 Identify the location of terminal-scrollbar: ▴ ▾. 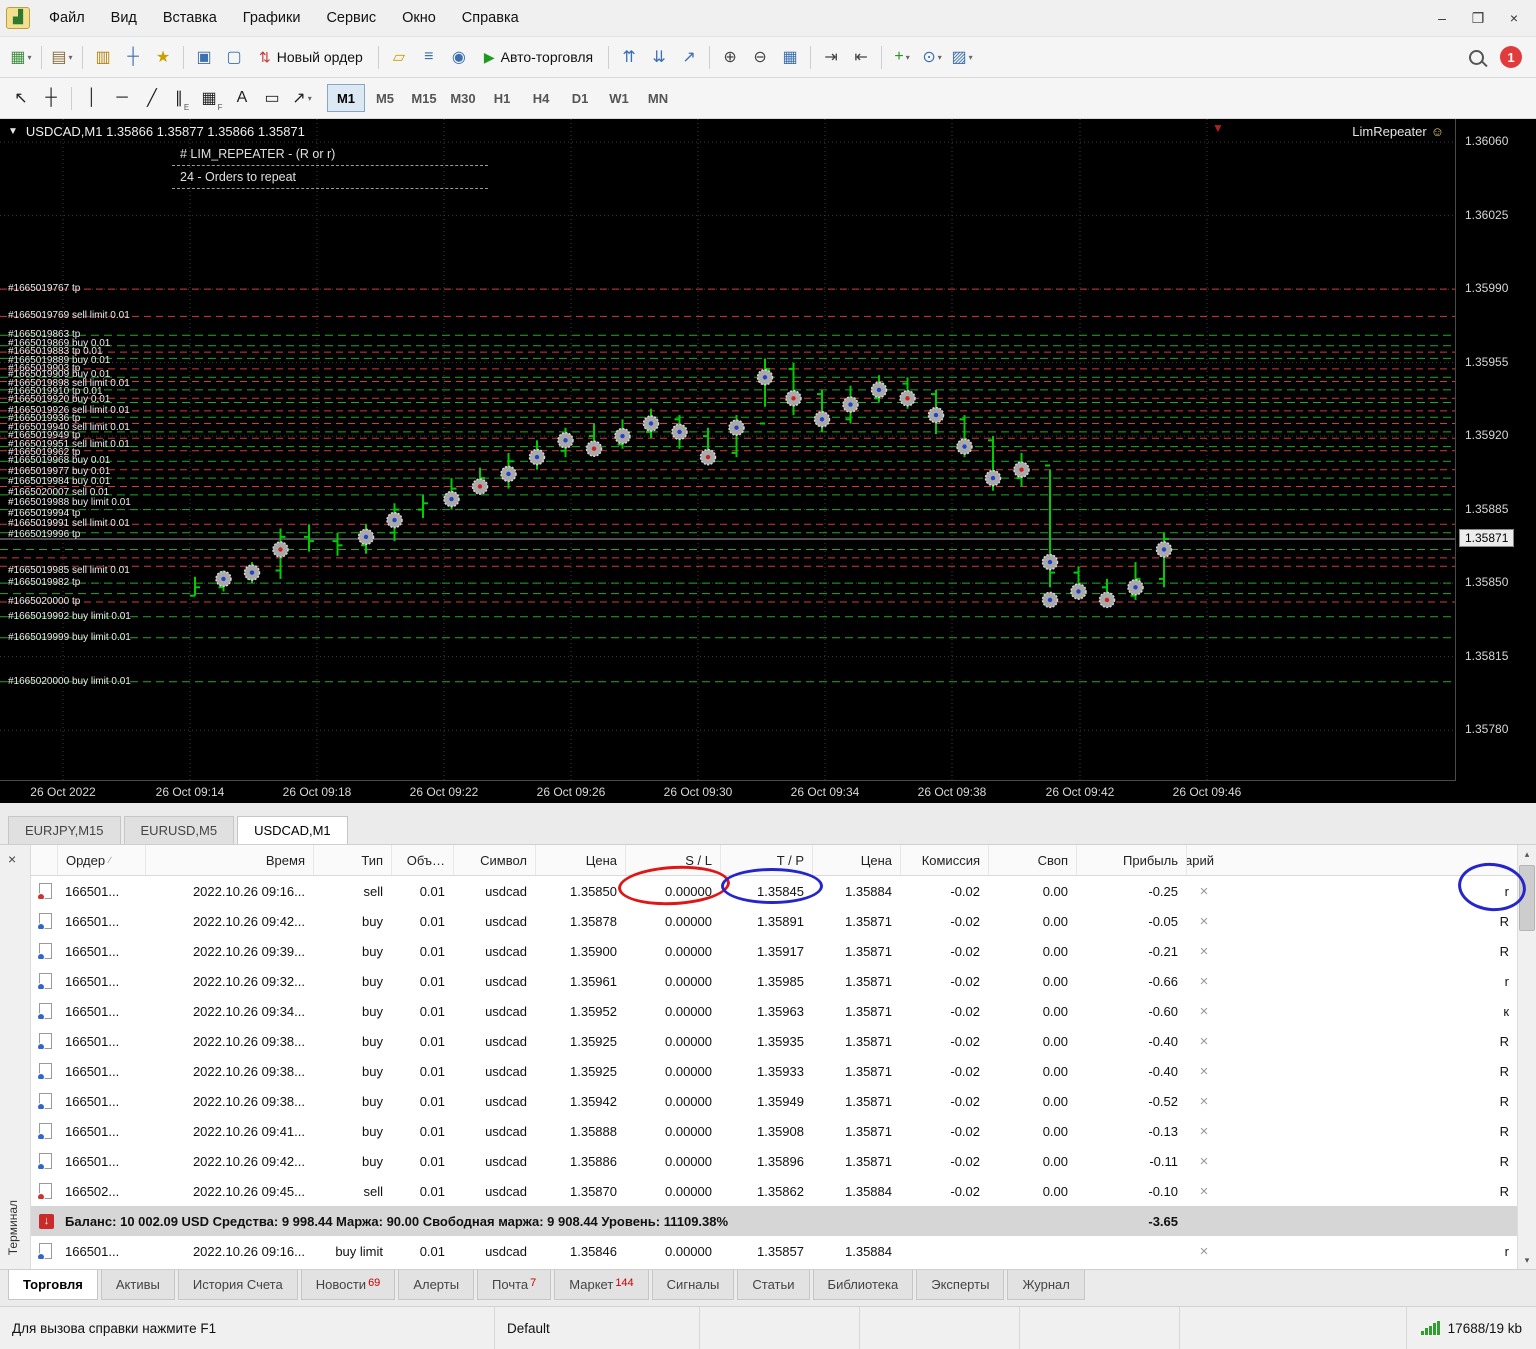
(1526, 1057).